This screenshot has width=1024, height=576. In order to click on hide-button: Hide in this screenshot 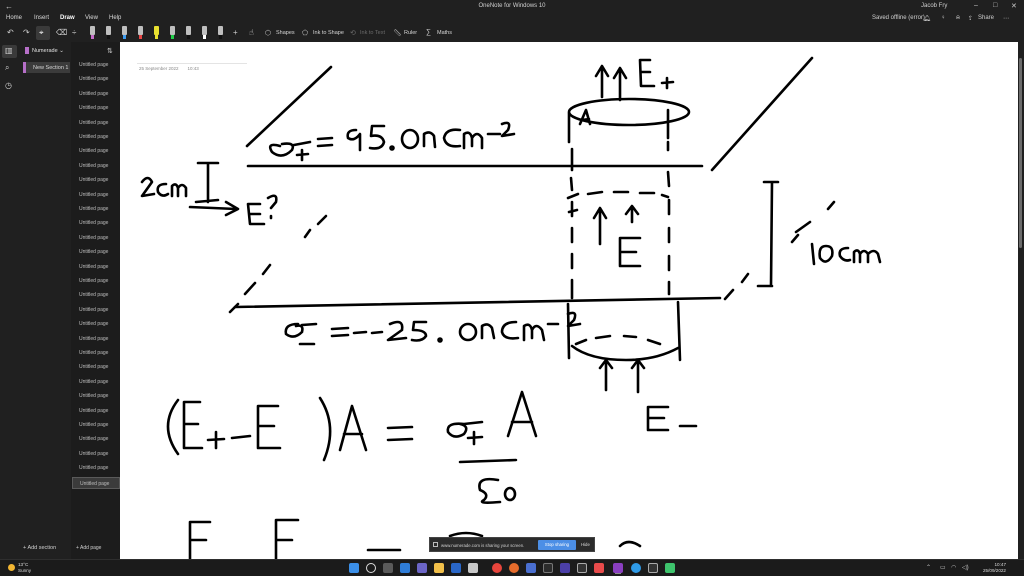, I will do `click(585, 544)`.